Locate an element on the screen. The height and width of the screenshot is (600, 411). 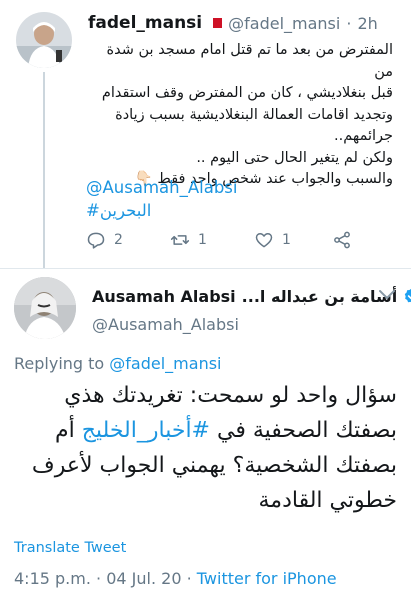
tweet-text-segment: أم is located at coordinates (68, 430).